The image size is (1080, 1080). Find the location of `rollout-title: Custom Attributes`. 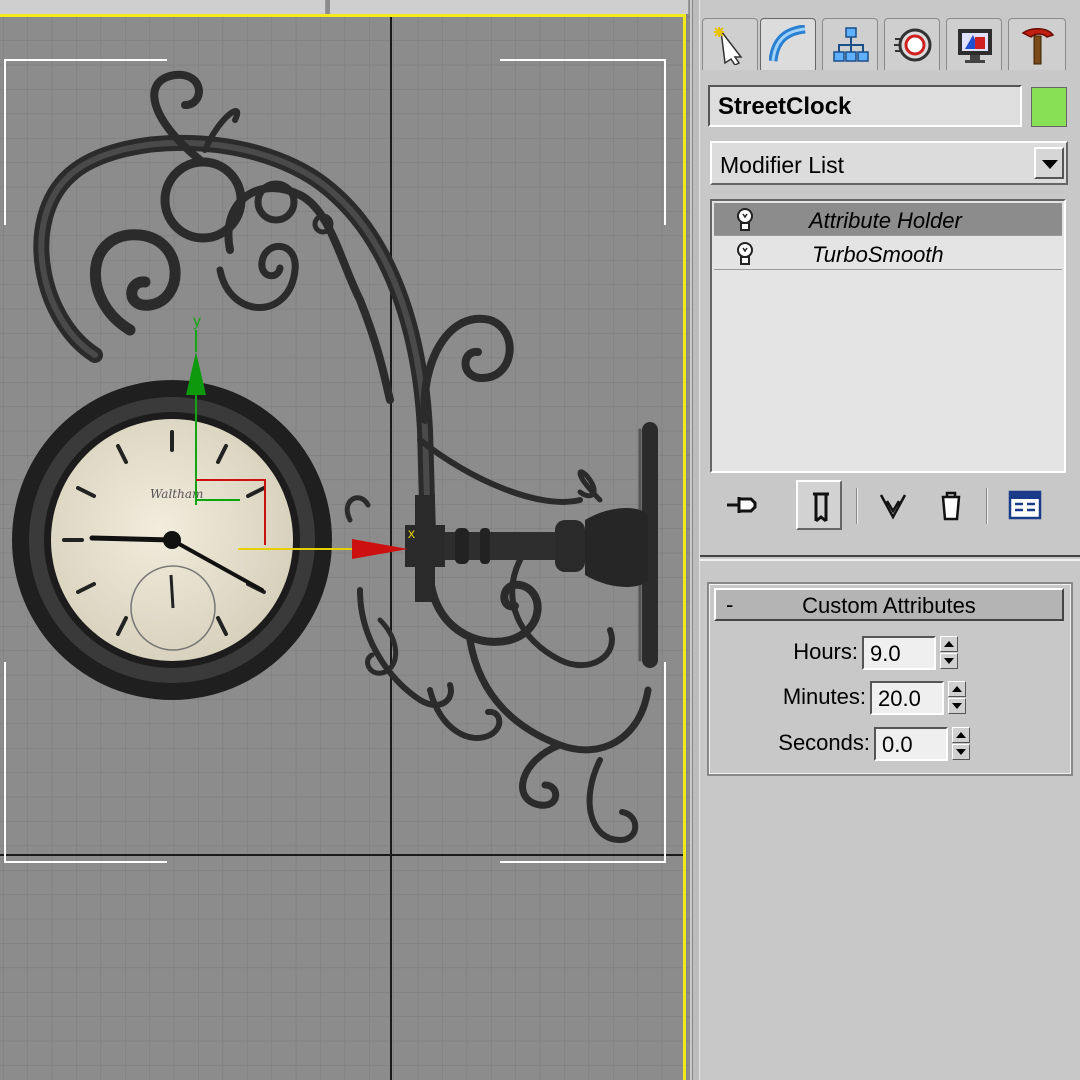

rollout-title: Custom Attributes is located at coordinates (889, 605).